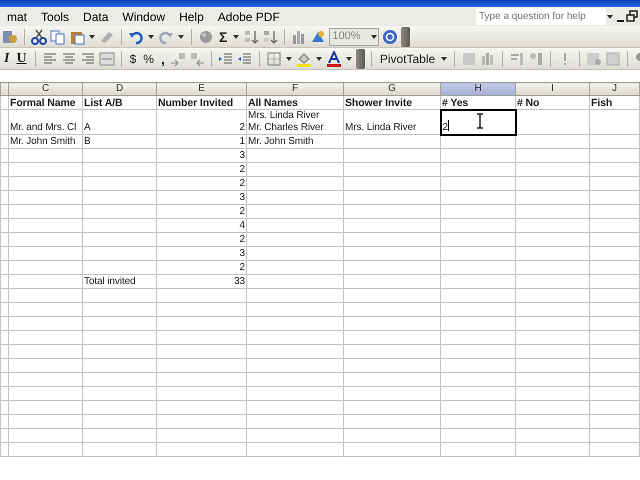 The width and height of the screenshot is (640, 480). Describe the element at coordinates (201, 225) in the screenshot. I see `table-cell: 4` at that location.